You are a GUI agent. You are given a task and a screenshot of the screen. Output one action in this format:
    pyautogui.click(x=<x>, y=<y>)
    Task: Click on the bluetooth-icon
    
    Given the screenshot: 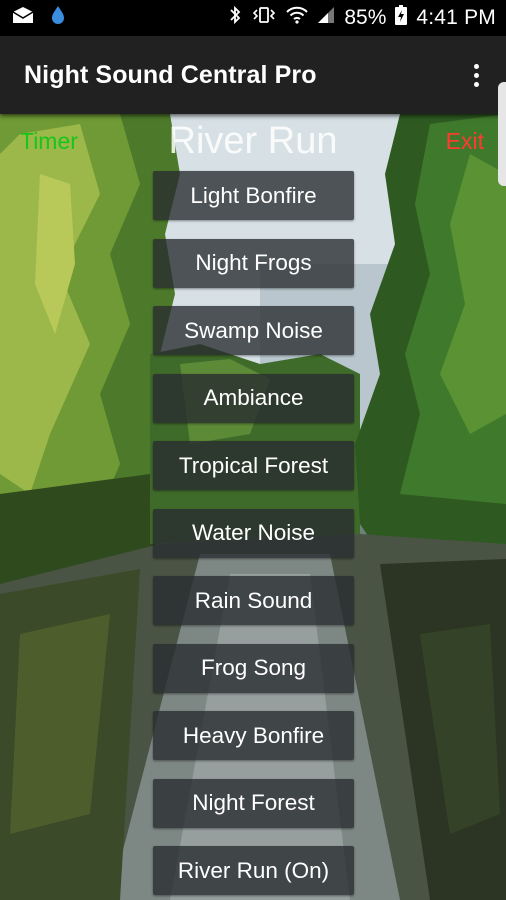 What is the action you would take?
    pyautogui.click(x=235, y=18)
    